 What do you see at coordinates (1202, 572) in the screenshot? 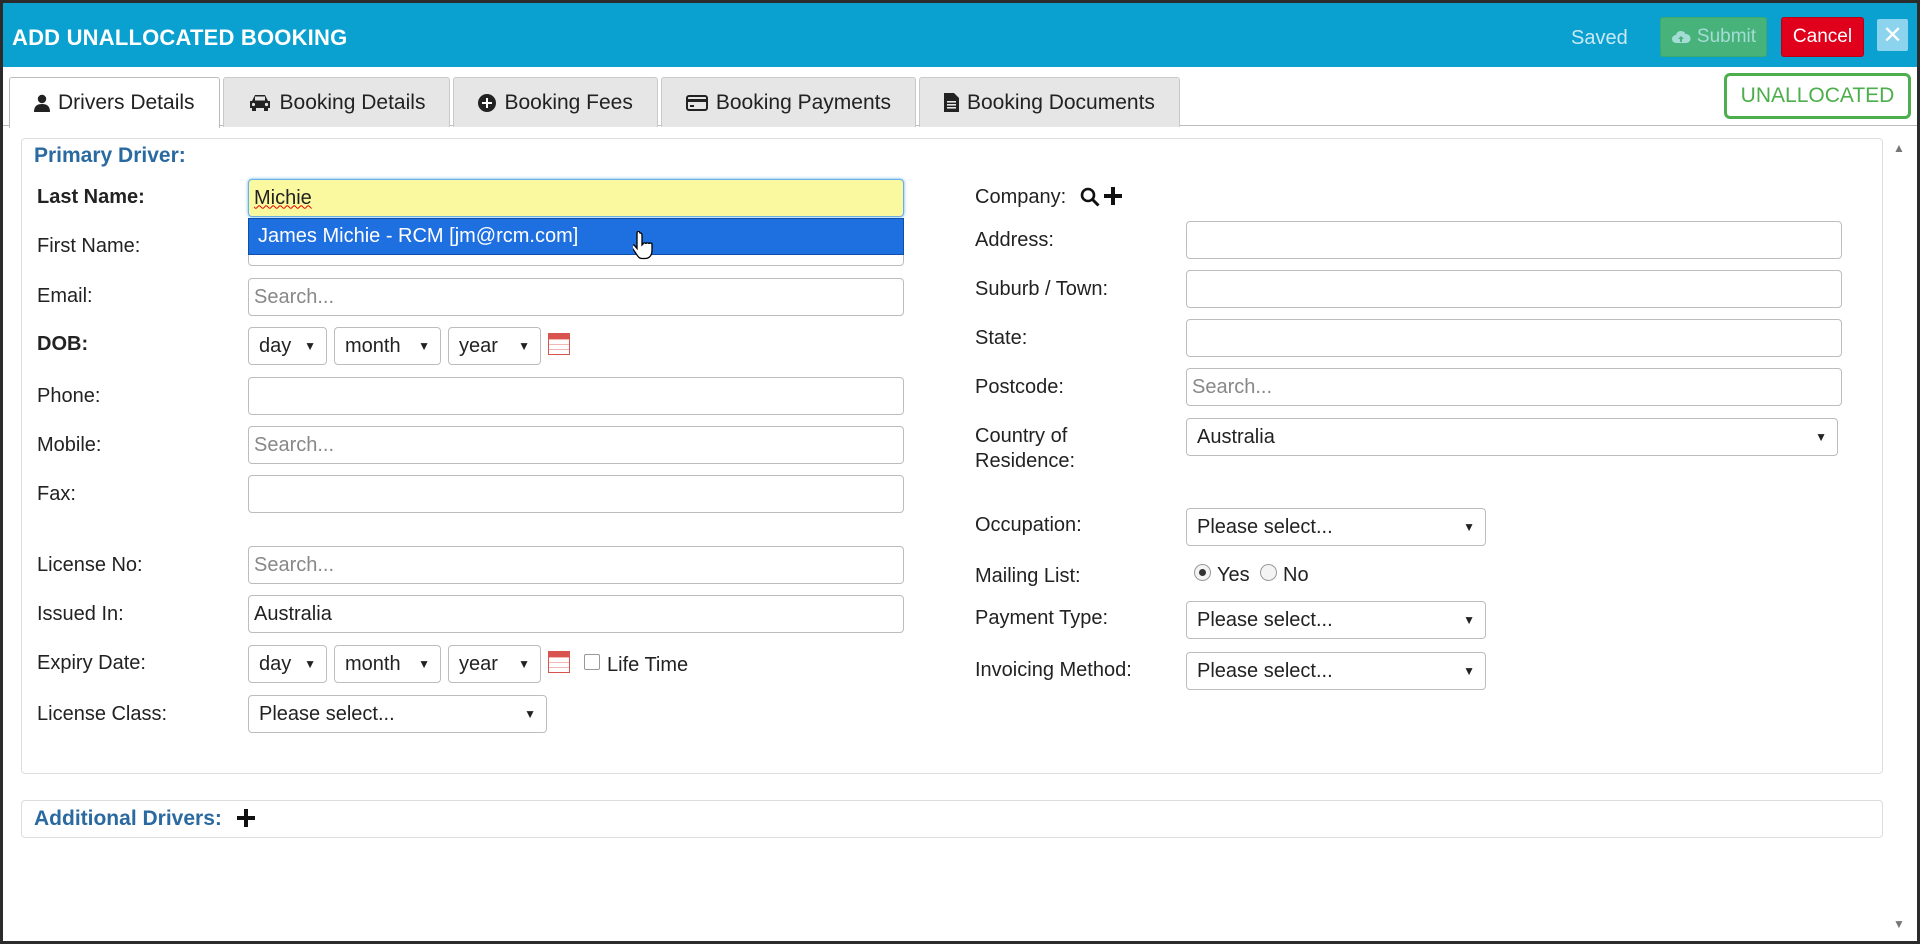
I see `mailing-yes-radio` at bounding box center [1202, 572].